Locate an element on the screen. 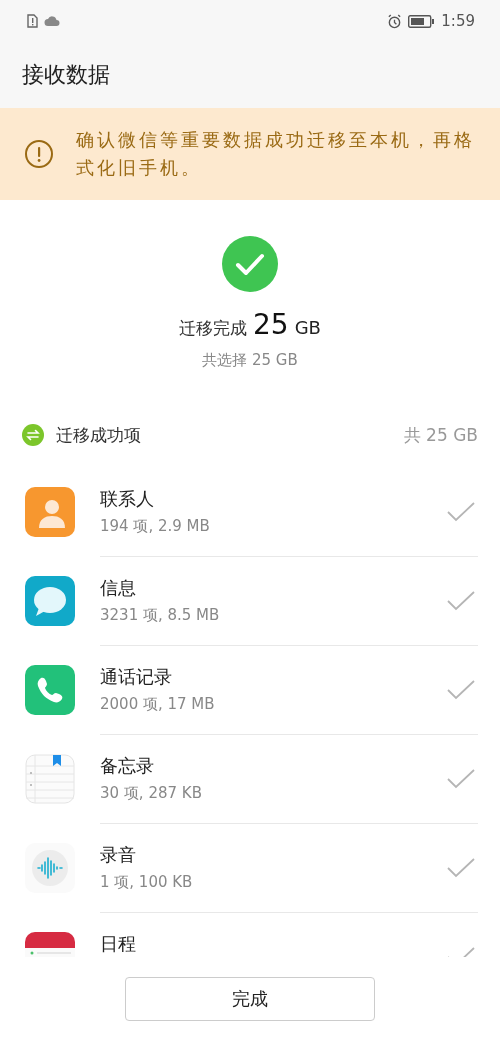 Image resolution: width=500 pixels, height=1057 pixels. battery-icon is located at coordinates (422, 21).